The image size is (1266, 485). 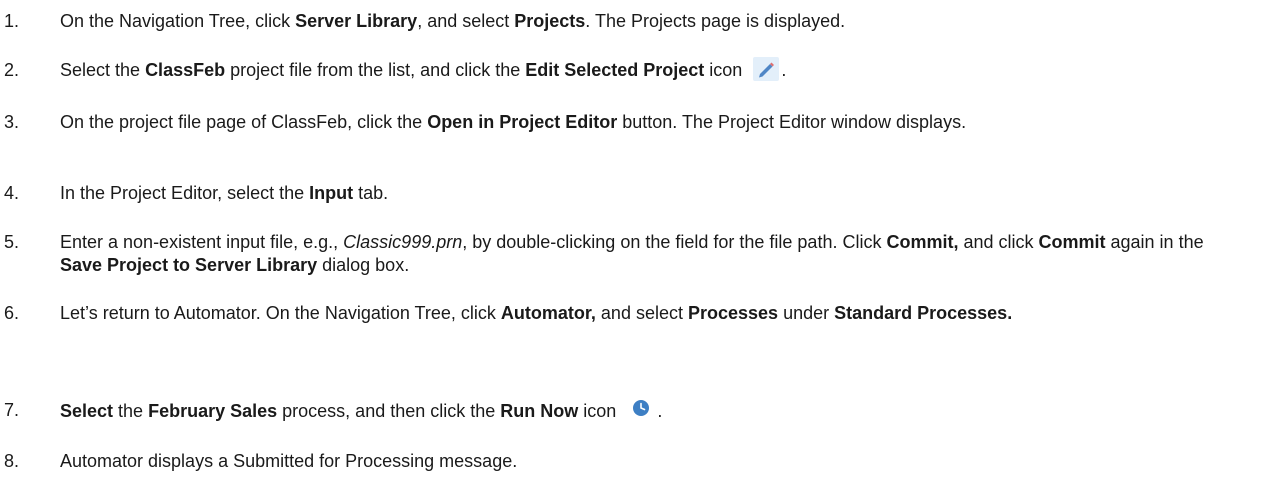 I want to click on step-number: 4., so click(x=12, y=193).